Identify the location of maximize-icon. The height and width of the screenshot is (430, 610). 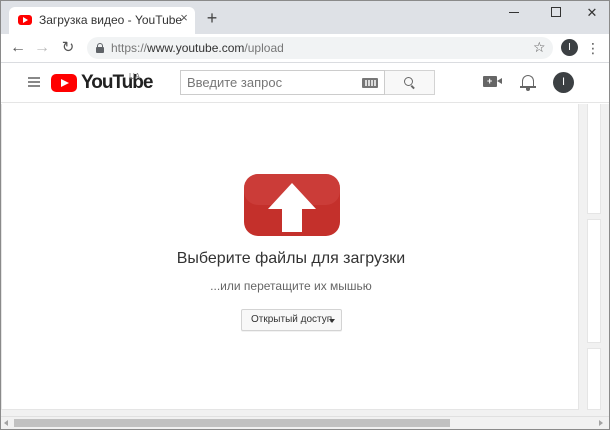
(556, 12).